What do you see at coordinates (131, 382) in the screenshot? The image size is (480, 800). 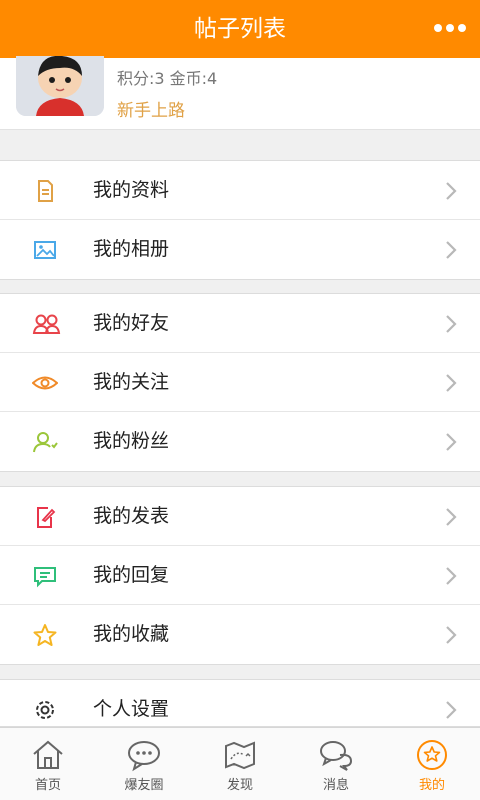 I see `menu-item-label: 我的关注` at bounding box center [131, 382].